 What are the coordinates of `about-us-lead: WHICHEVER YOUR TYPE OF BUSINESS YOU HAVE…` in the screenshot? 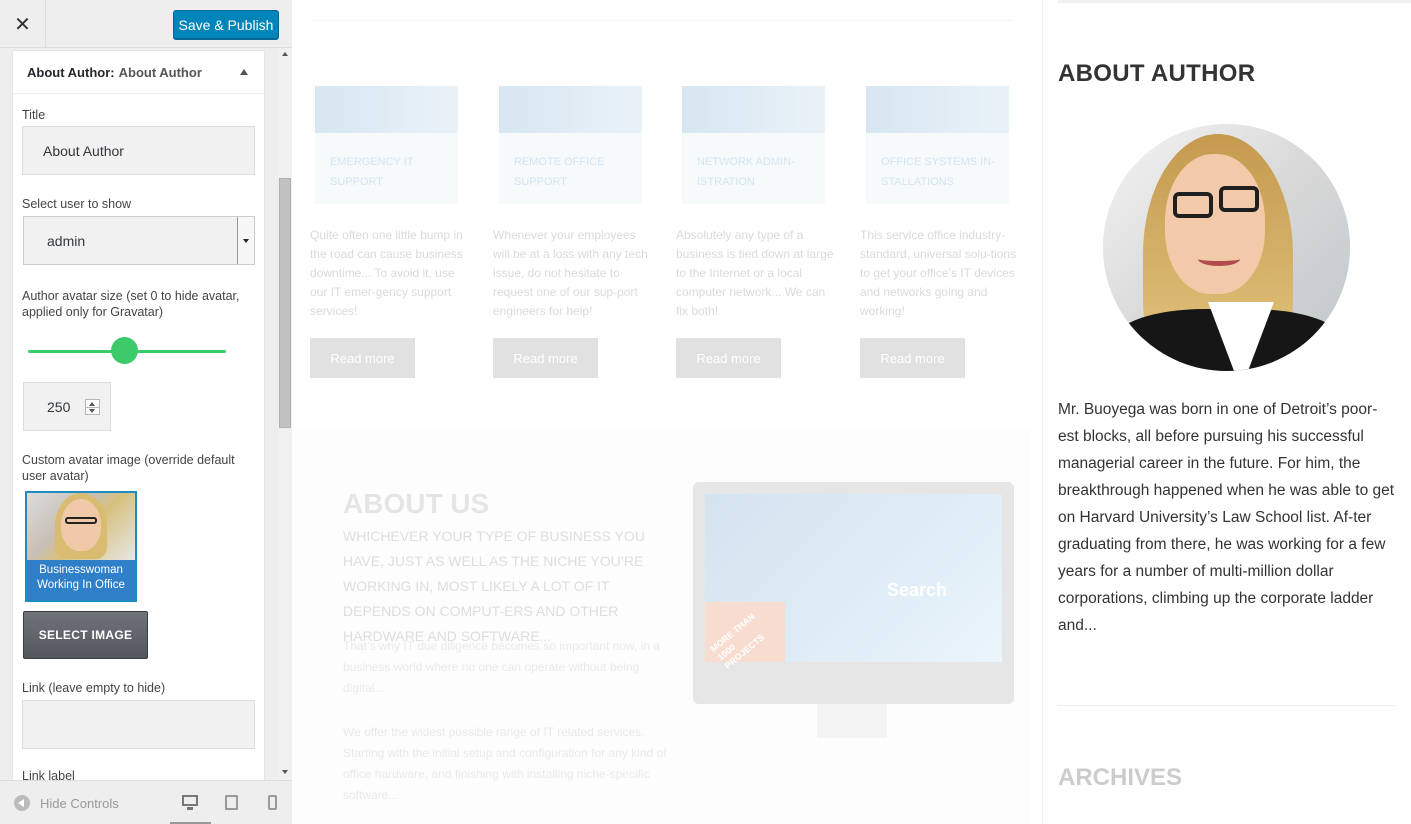 It's located at (494, 586).